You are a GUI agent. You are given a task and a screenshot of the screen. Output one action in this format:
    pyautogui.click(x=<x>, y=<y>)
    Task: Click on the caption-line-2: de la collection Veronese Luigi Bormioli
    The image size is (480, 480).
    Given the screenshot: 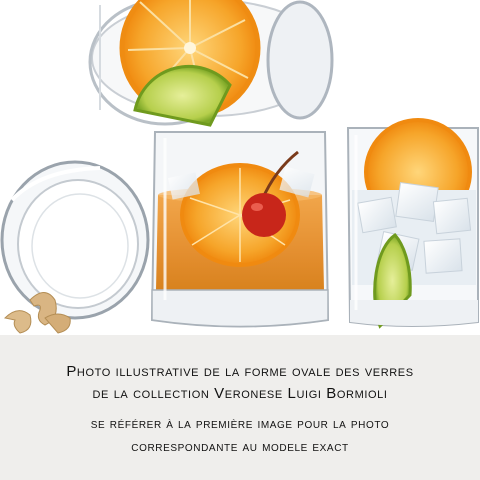 What is the action you would take?
    pyautogui.click(x=240, y=393)
    